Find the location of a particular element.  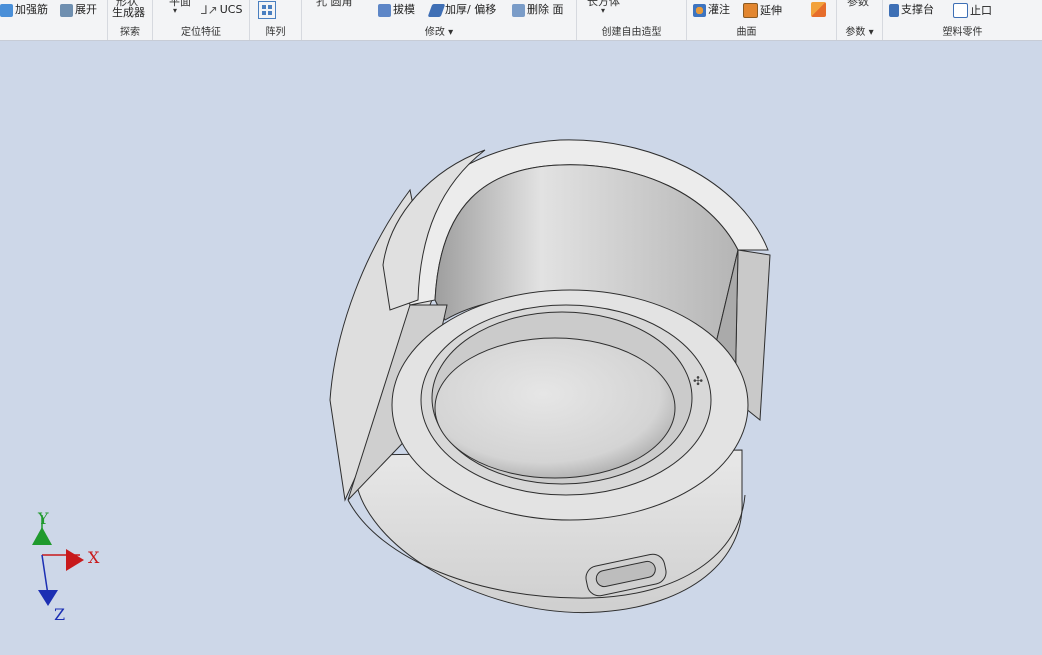

plane-dropdown-icon: ▾ is located at coordinates (175, 10).